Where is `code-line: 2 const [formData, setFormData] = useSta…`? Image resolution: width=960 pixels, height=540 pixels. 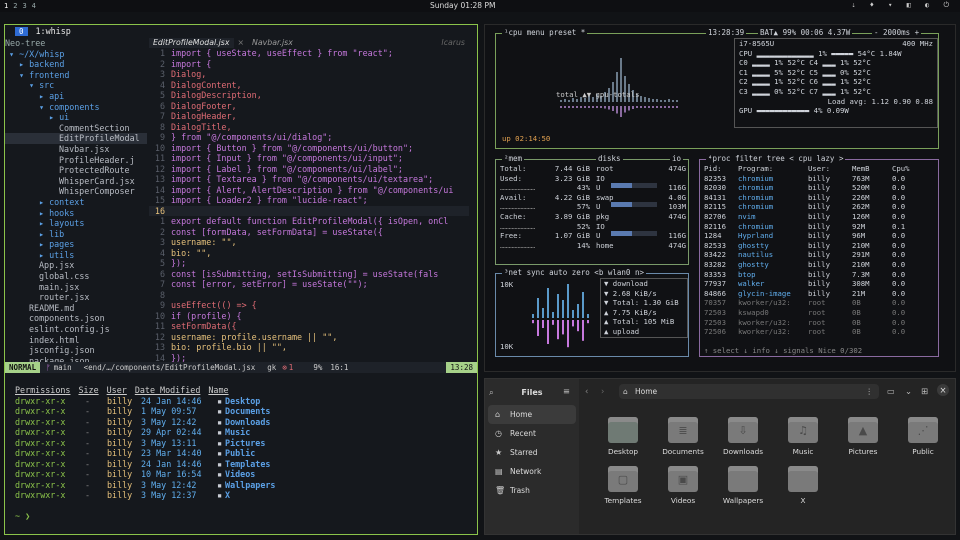
code-line: 2 const [formData, setFormData] = useSta… is located at coordinates (309, 232).